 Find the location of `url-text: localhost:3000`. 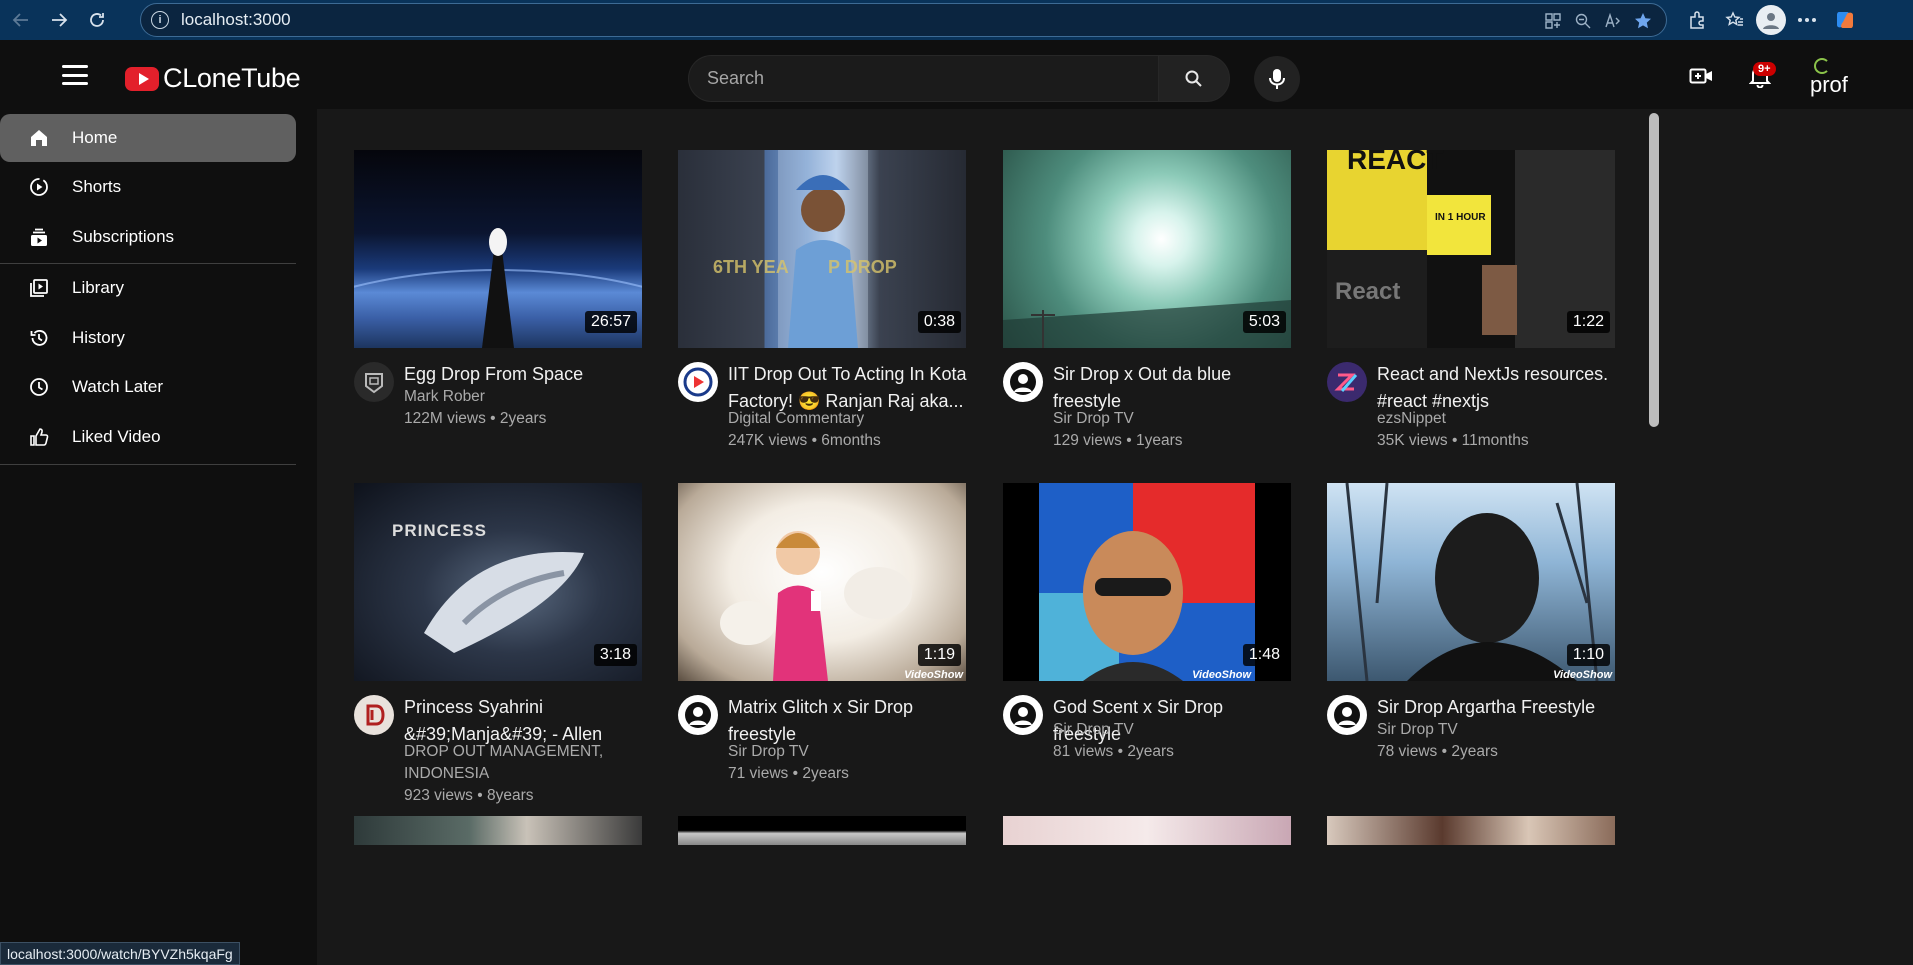

url-text: localhost:3000 is located at coordinates (236, 20).